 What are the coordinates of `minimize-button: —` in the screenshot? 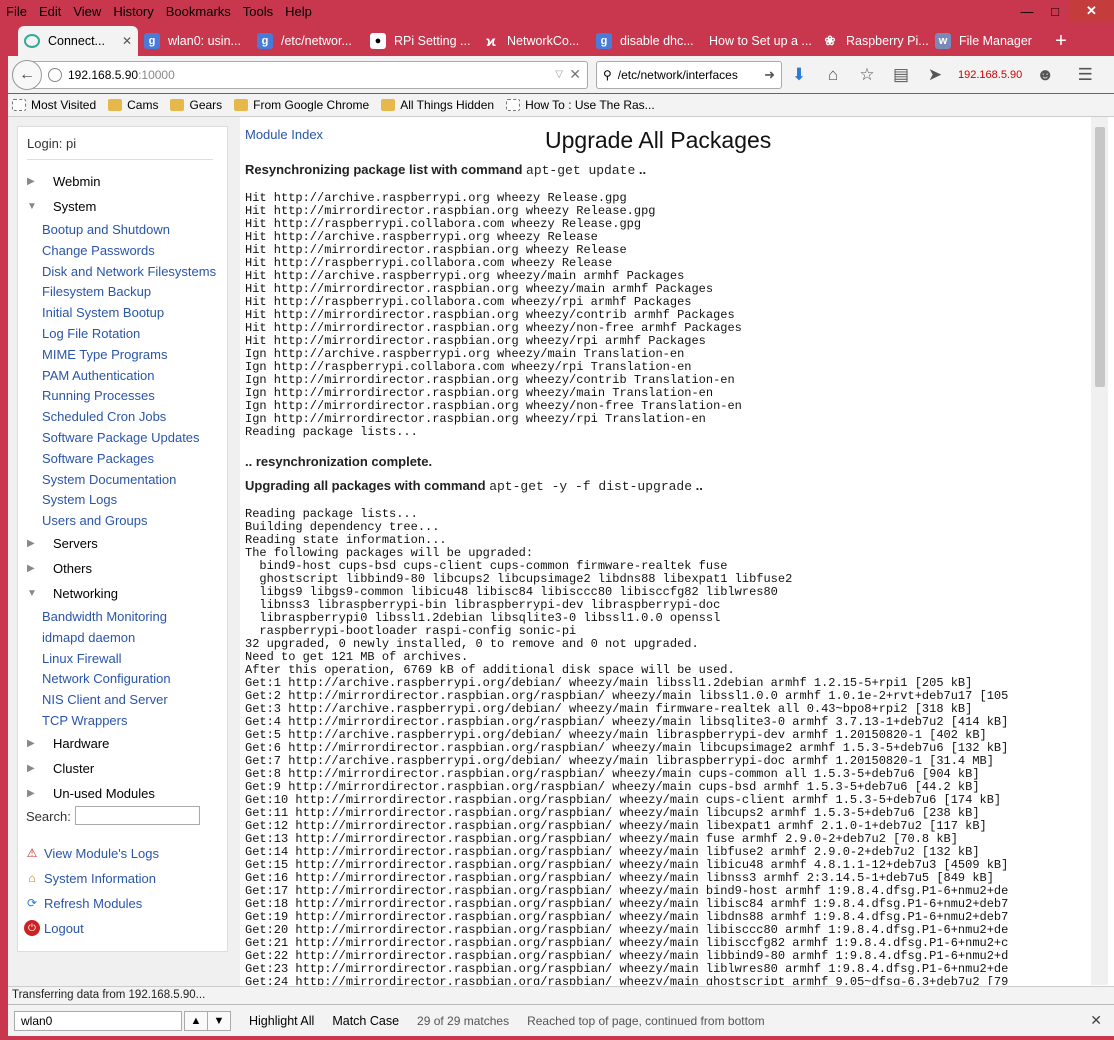 It's located at (1027, 11).